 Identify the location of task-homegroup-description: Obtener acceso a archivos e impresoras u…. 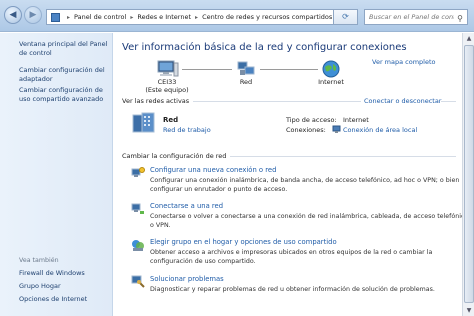
(310, 257).